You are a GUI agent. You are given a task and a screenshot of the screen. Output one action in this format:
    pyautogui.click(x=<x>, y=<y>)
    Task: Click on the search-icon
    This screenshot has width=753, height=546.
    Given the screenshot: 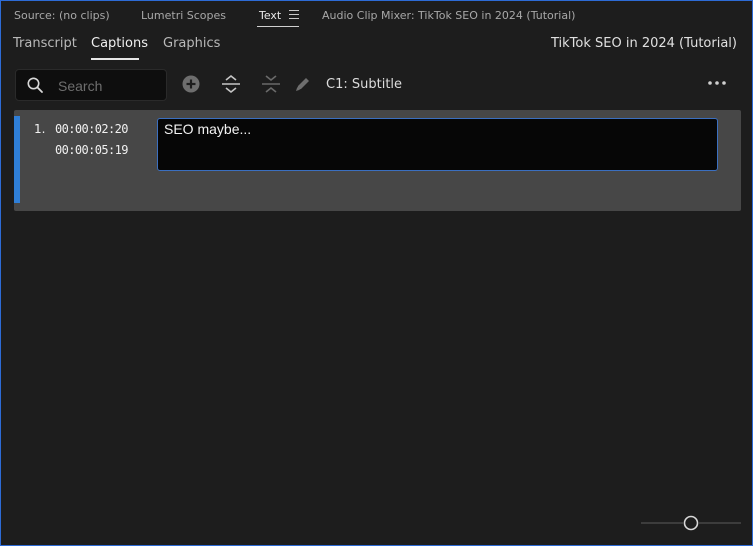 What is the action you would take?
    pyautogui.click(x=35, y=85)
    